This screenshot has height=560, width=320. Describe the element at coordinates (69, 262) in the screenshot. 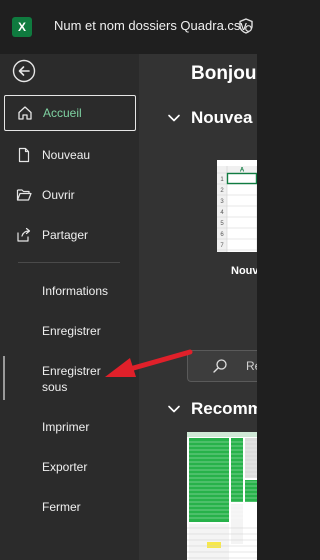

I see `sidebar-separator` at that location.